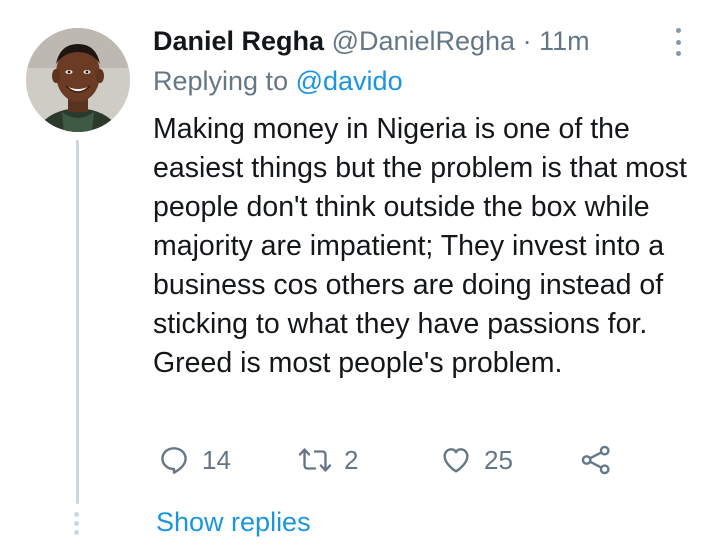 This screenshot has width=720, height=552. I want to click on share-icon, so click(595, 460).